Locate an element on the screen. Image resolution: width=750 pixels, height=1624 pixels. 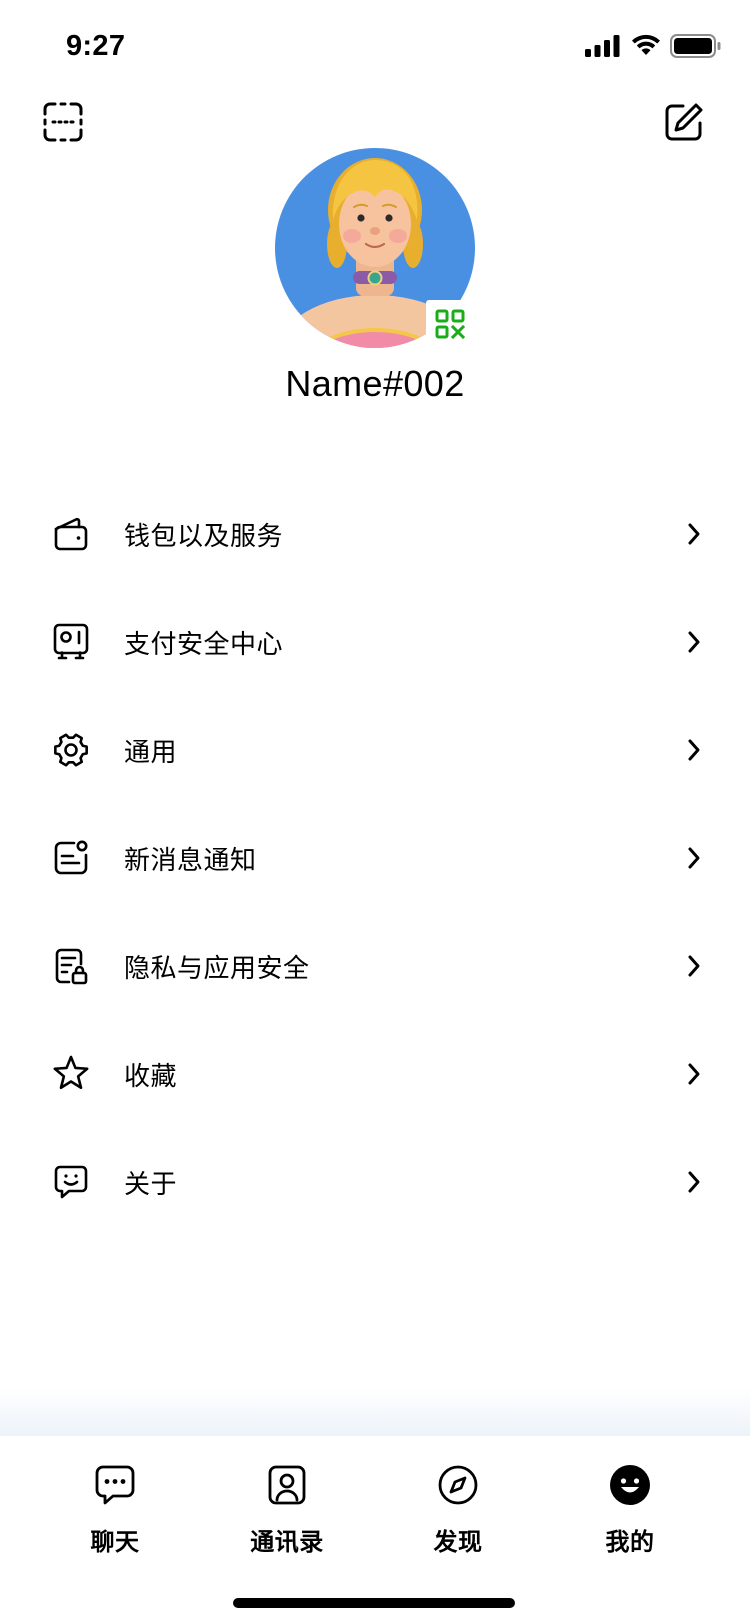
compass-icon is located at coordinates (458, 1485).